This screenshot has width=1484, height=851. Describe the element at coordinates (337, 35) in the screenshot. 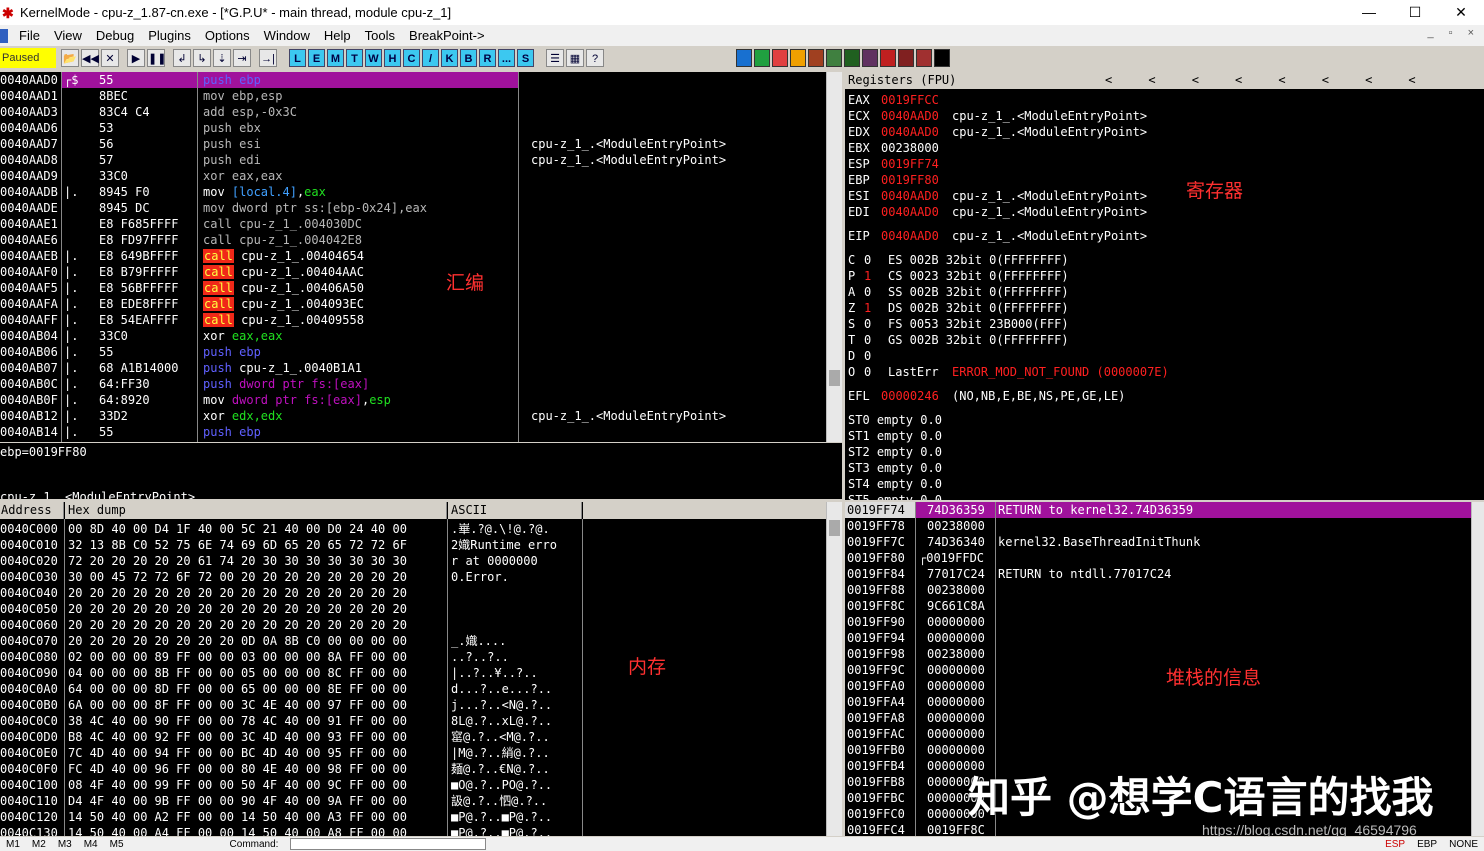

I see `menu-help: Help` at that location.